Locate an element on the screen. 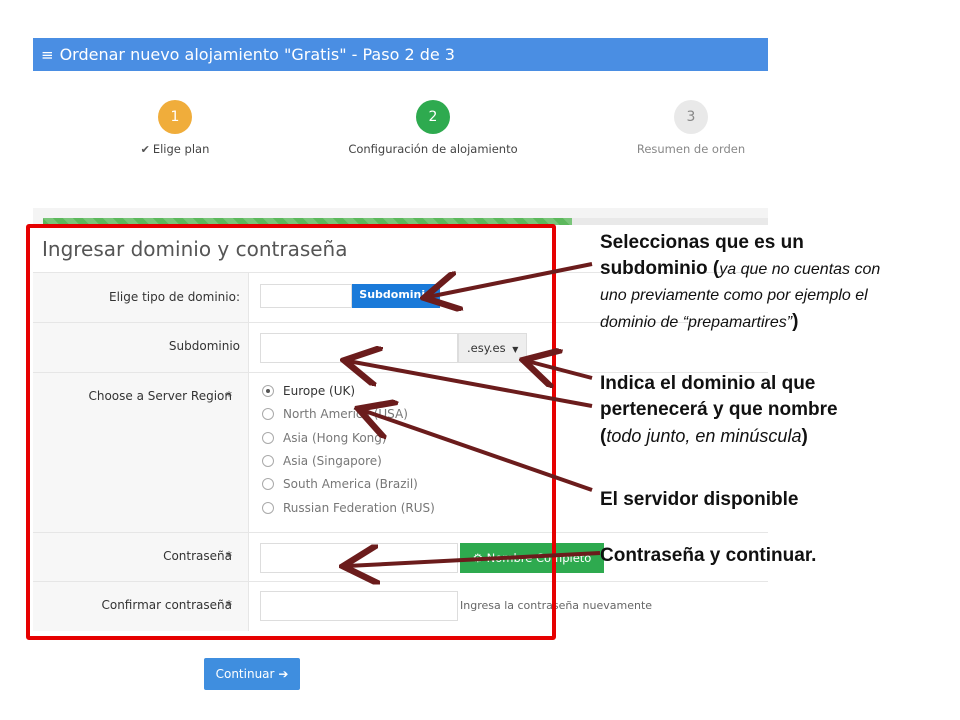 The height and width of the screenshot is (720, 960). step-3-circle: 3 is located at coordinates (691, 117).